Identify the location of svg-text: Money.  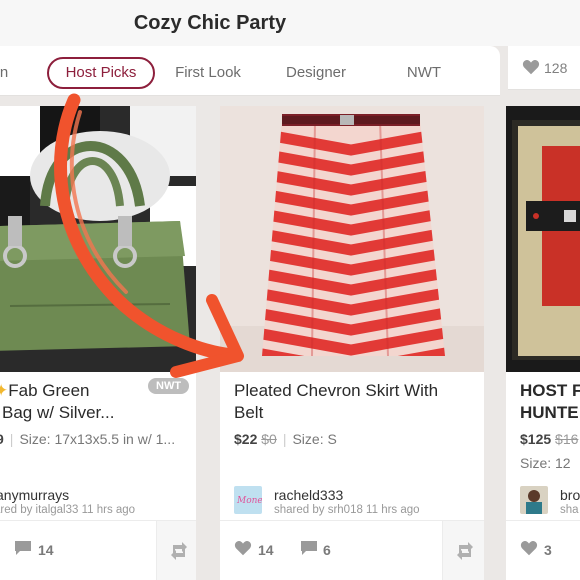
(249, 501).